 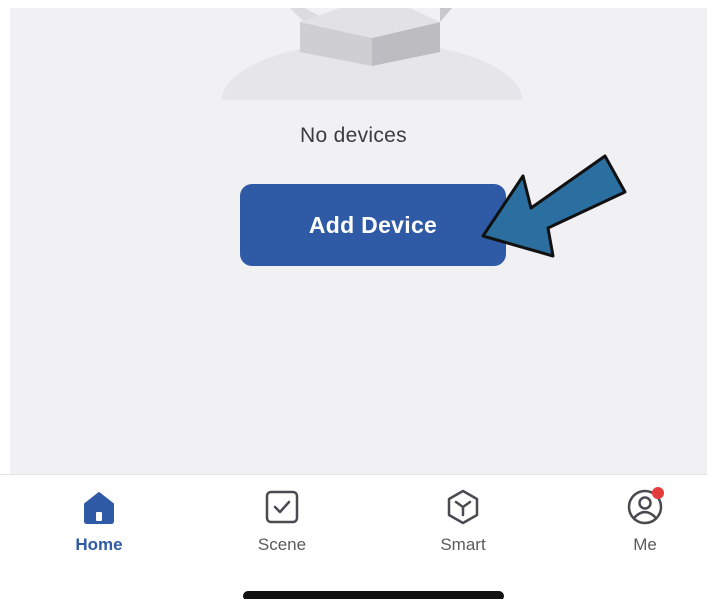 I want to click on tab-me: Me, so click(x=645, y=525).